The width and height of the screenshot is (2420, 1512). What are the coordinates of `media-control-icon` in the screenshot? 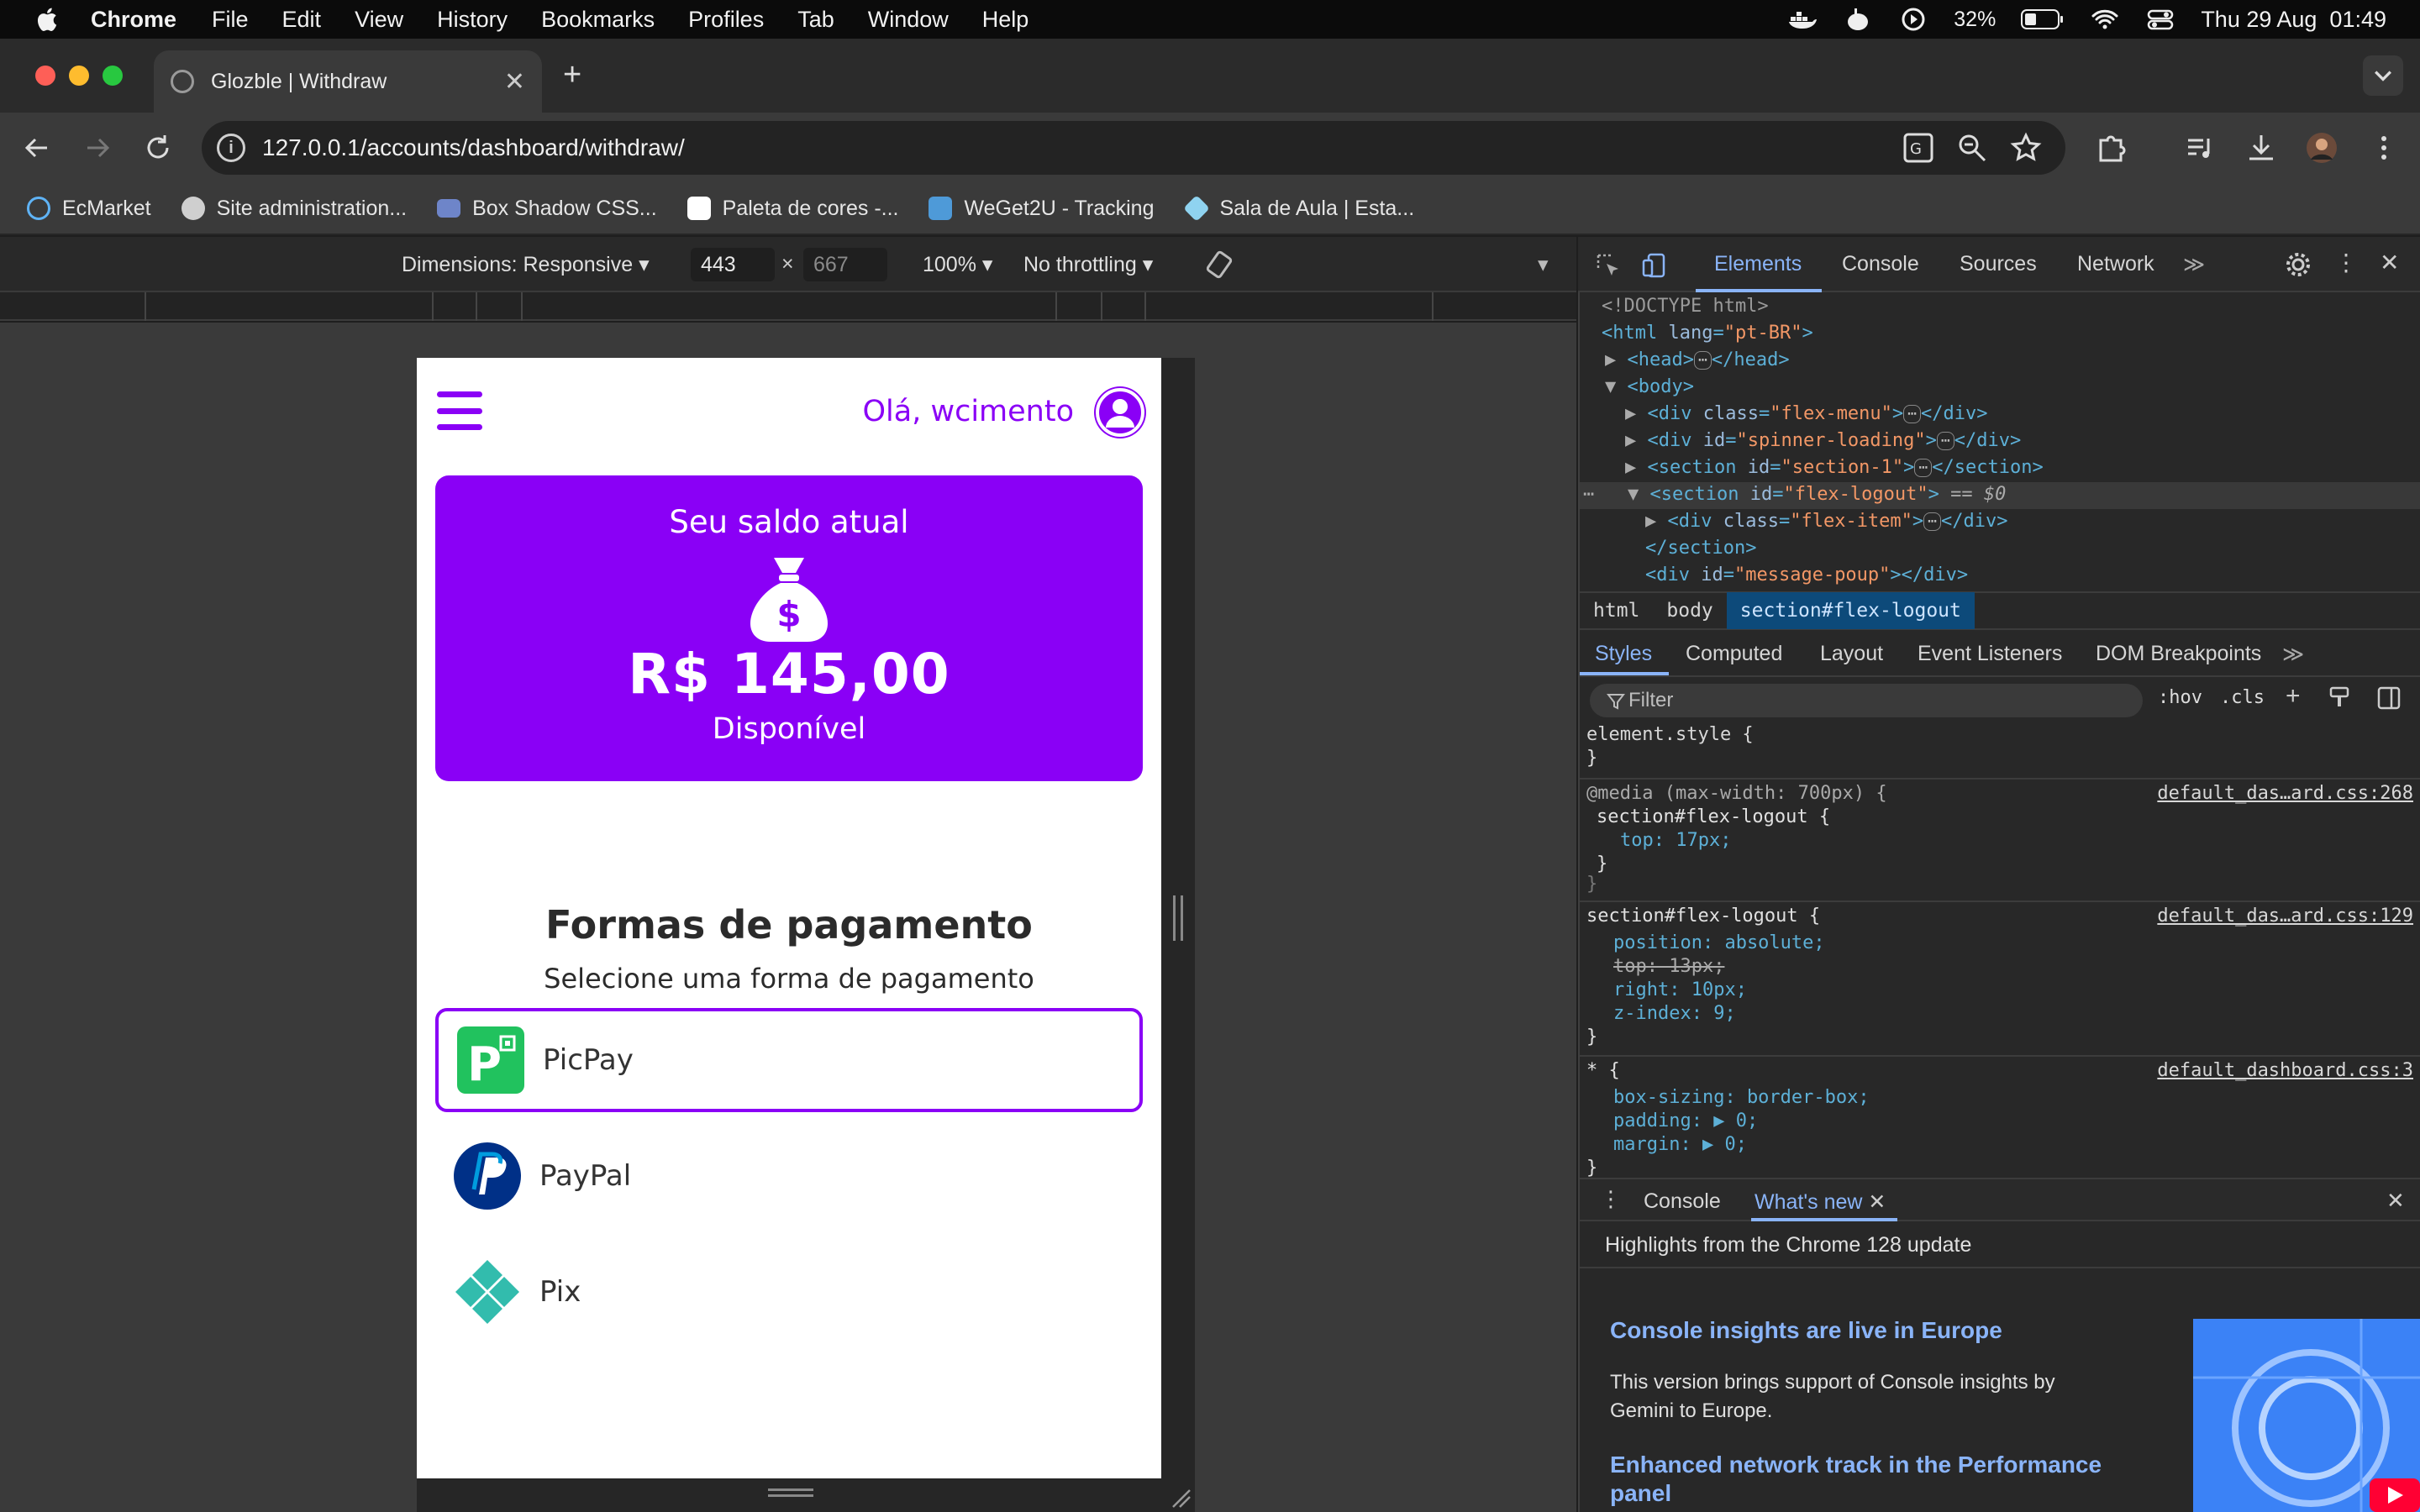 It's located at (2201, 148).